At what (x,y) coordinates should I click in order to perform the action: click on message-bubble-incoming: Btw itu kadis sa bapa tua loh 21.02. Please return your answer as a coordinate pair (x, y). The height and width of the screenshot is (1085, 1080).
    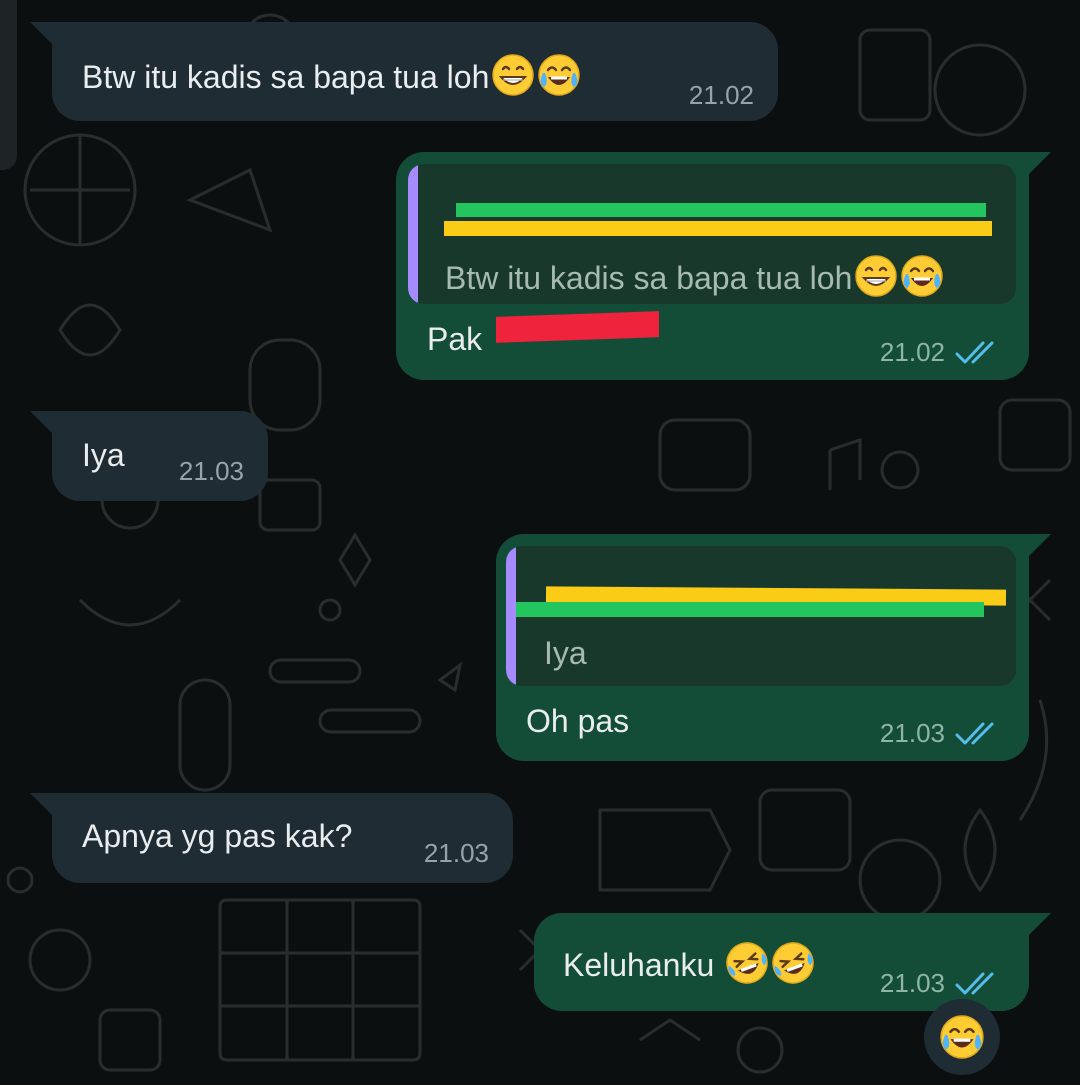
    Looking at the image, I should click on (404, 71).